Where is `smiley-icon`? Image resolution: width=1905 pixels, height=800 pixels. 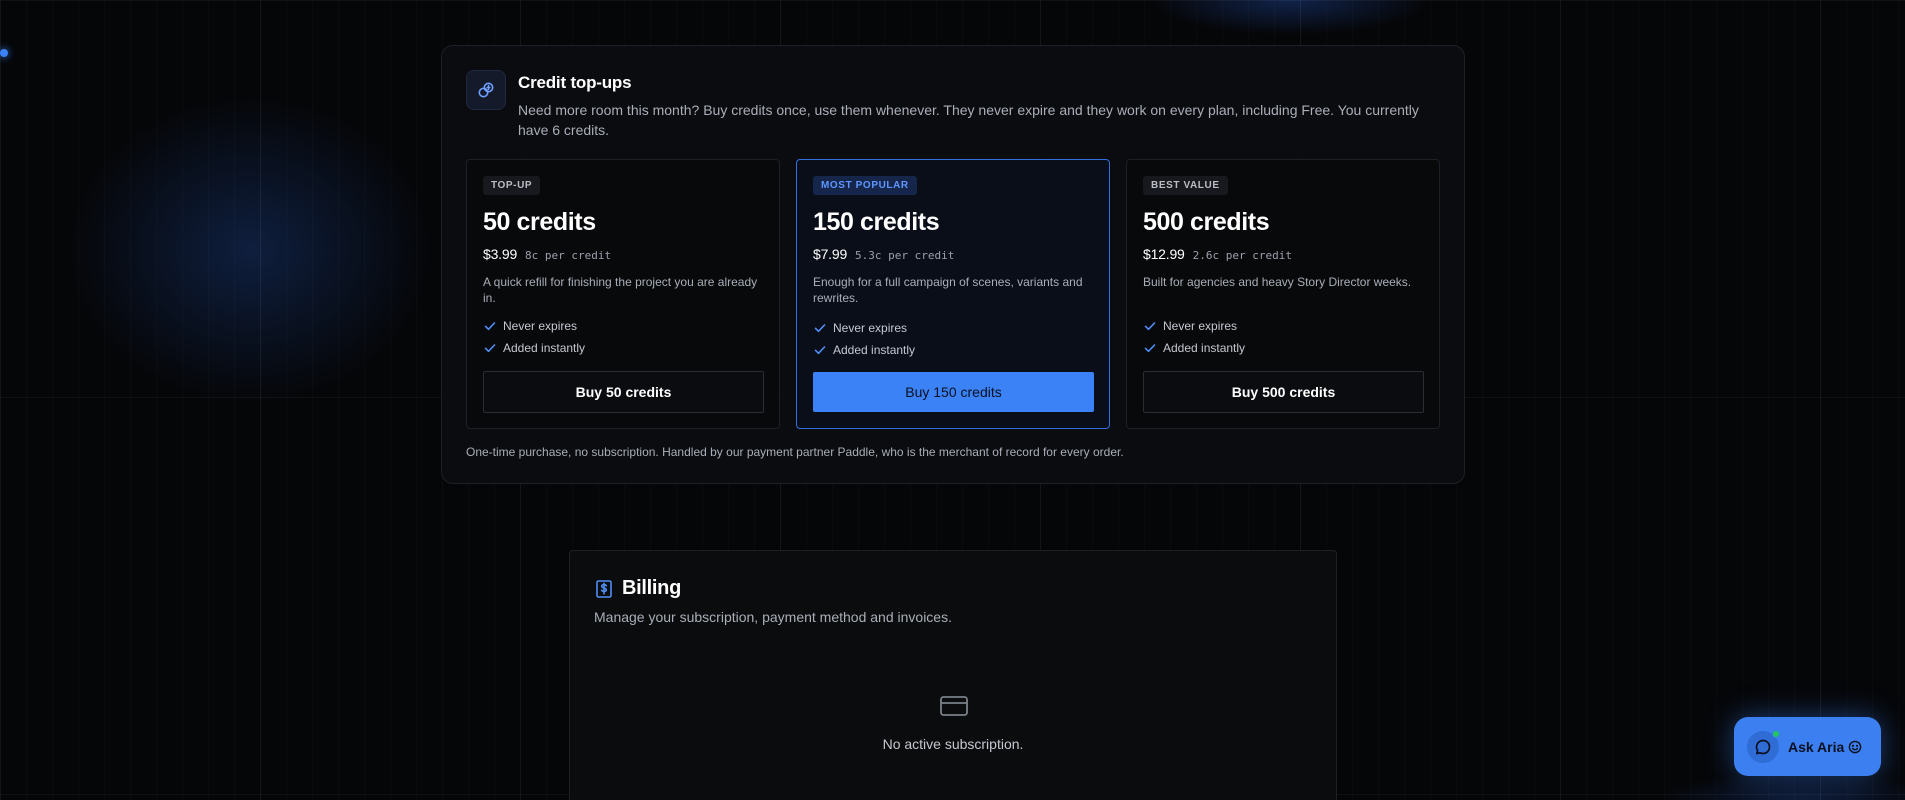
smiley-icon is located at coordinates (1855, 747).